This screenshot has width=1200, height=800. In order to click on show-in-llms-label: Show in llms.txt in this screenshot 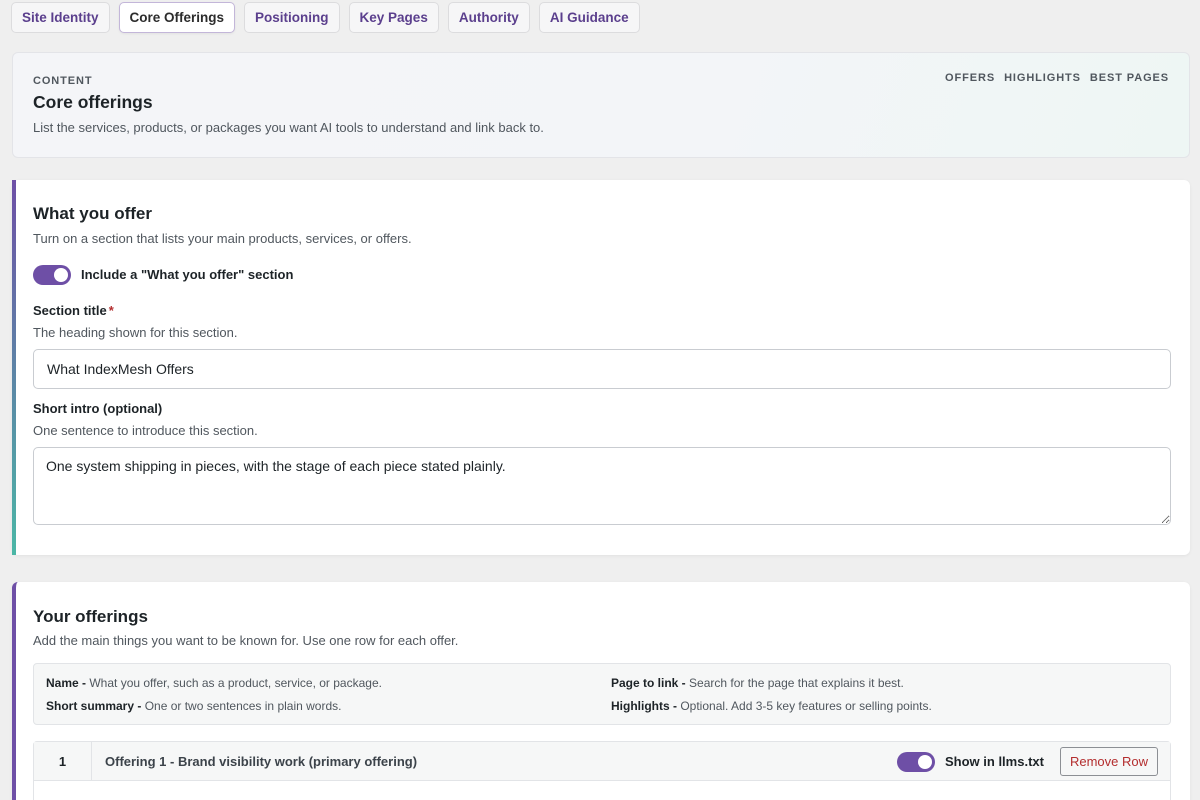, I will do `click(994, 761)`.